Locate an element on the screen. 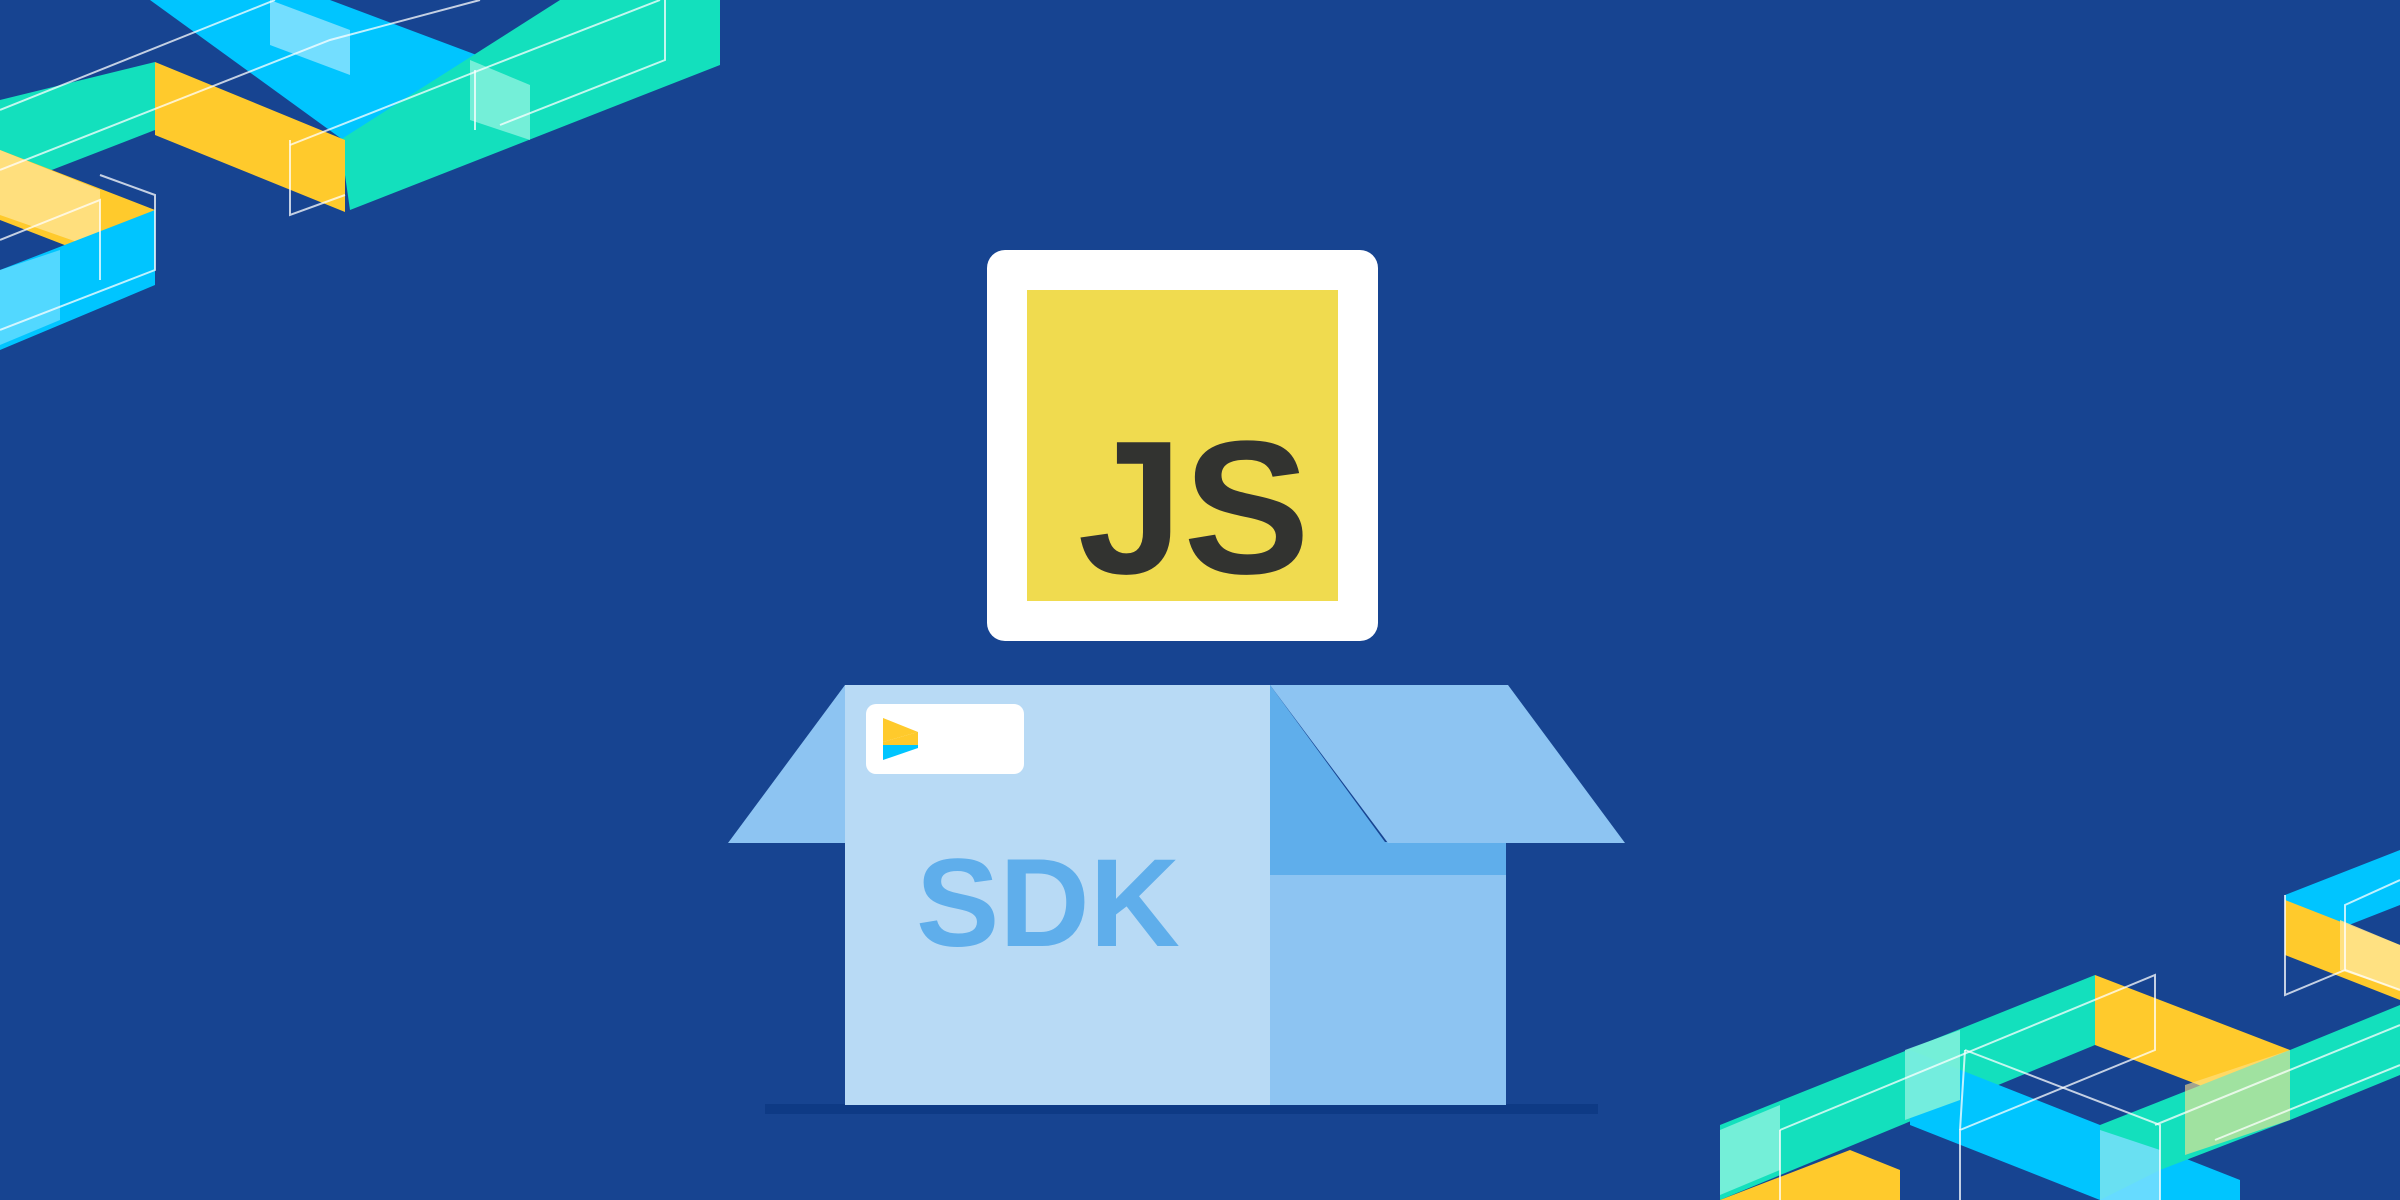 This screenshot has width=2400, height=1200. sdk-box: SDK is located at coordinates (1176, 895).